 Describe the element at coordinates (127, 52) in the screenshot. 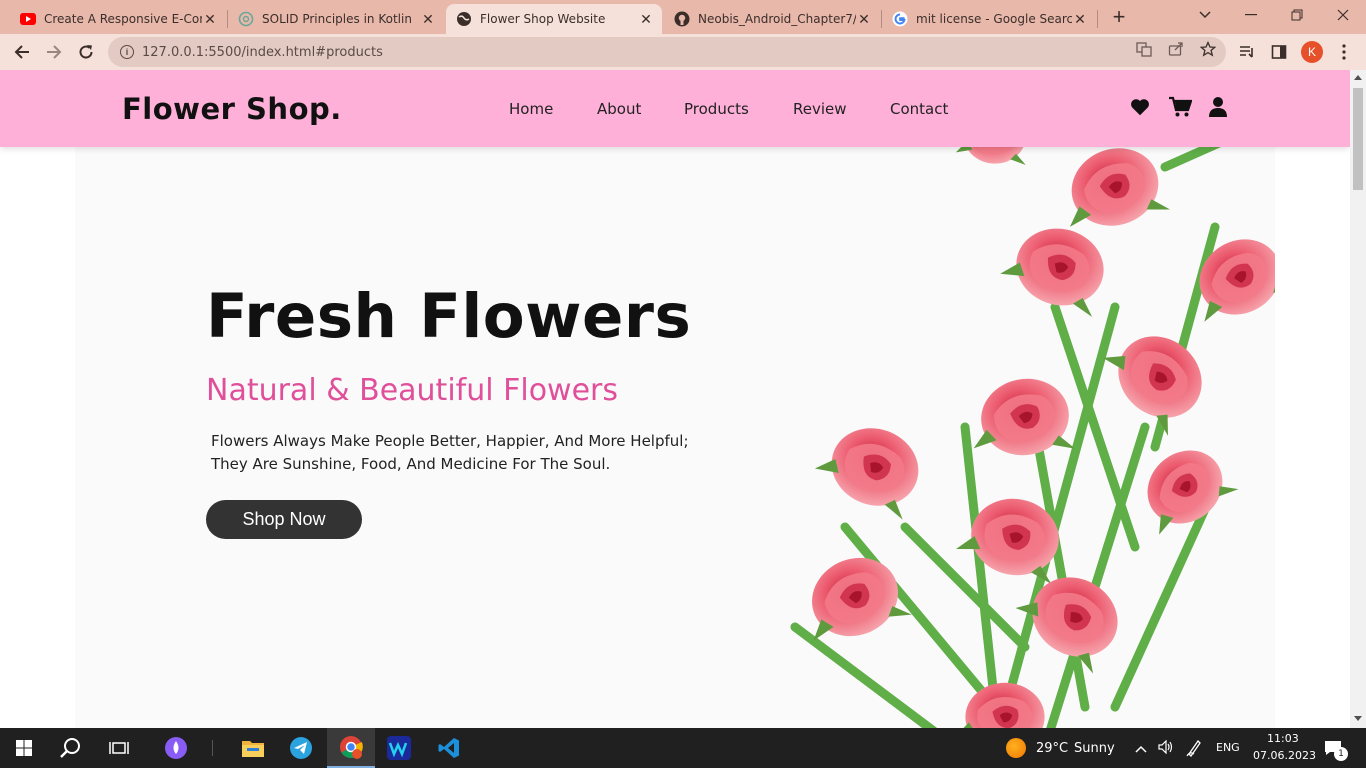

I see `site-info-icon: i` at that location.